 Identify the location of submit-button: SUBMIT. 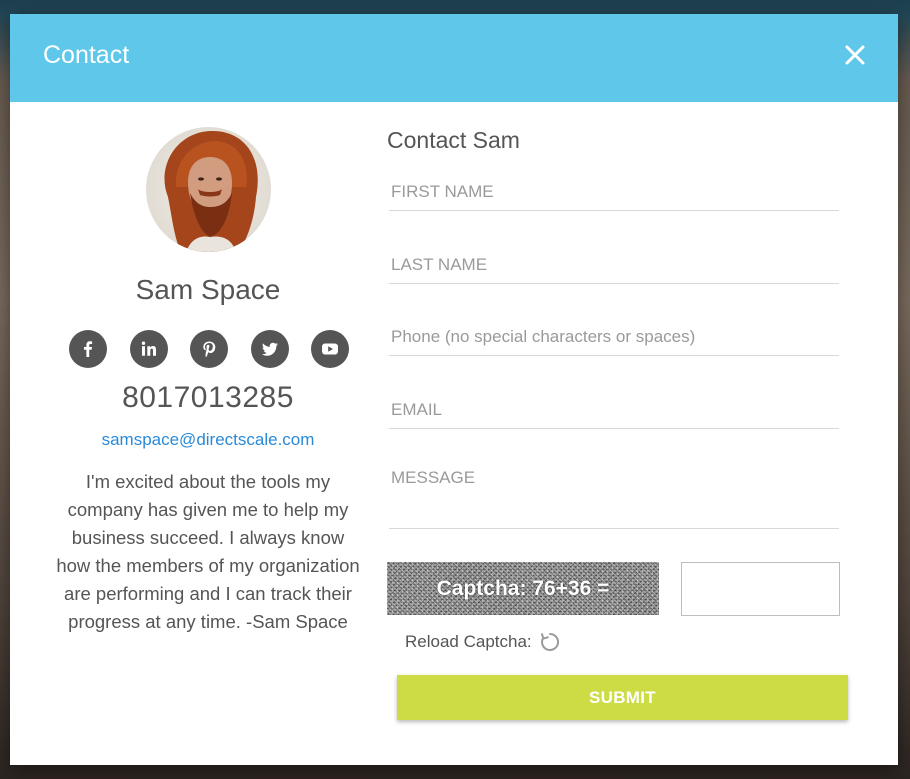
(622, 697).